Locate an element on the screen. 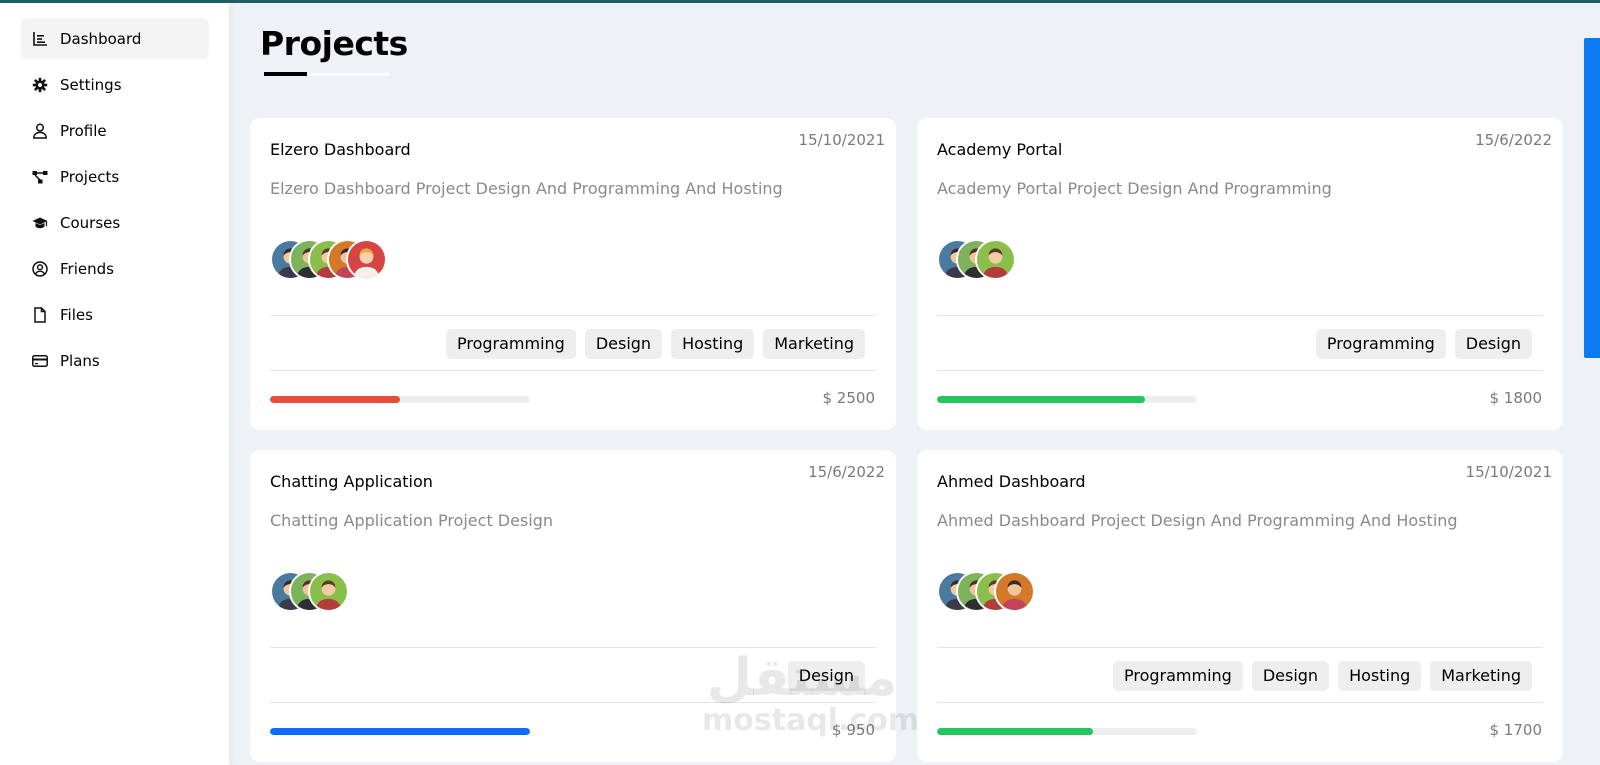 This screenshot has width=1600, height=765. credit-card-icon is located at coordinates (40, 361).